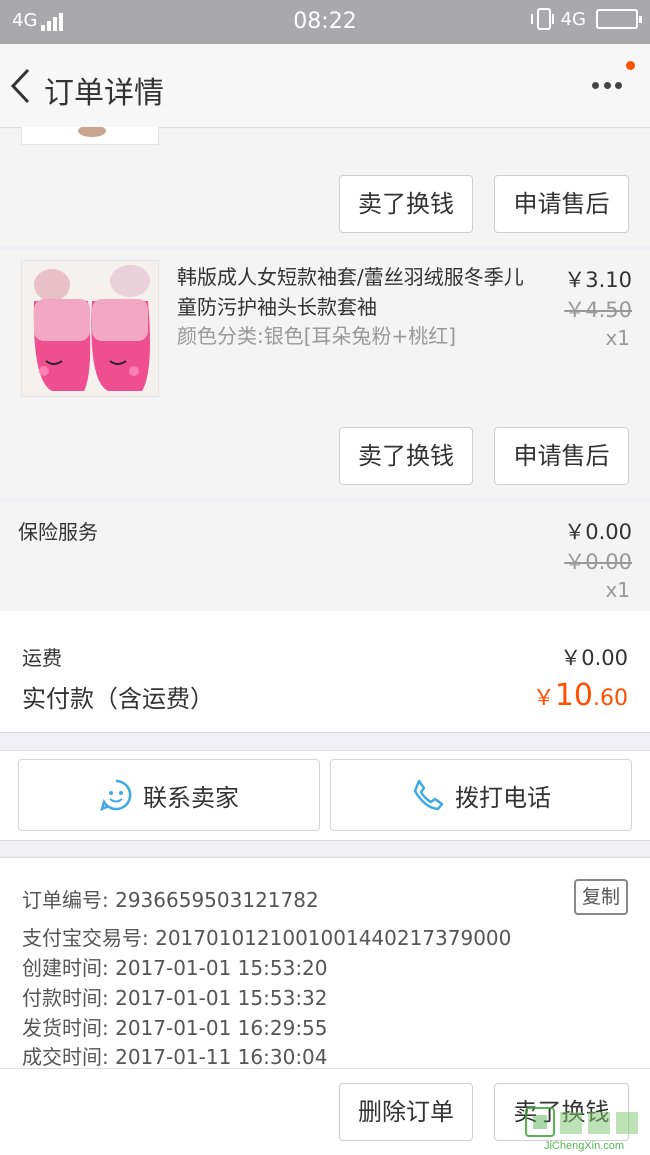  What do you see at coordinates (428, 795) in the screenshot?
I see `phone-icon` at bounding box center [428, 795].